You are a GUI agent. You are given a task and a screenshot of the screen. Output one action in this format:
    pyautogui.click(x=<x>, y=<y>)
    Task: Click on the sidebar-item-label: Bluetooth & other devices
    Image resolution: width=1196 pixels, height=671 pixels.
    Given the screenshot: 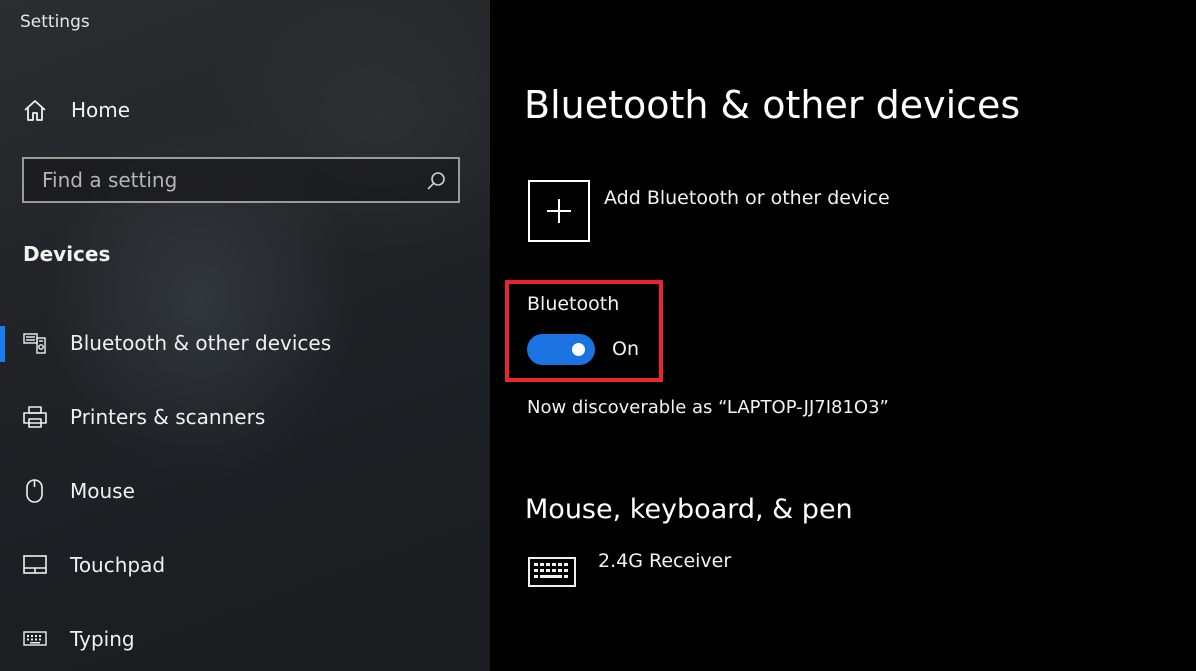 What is the action you would take?
    pyautogui.click(x=201, y=343)
    